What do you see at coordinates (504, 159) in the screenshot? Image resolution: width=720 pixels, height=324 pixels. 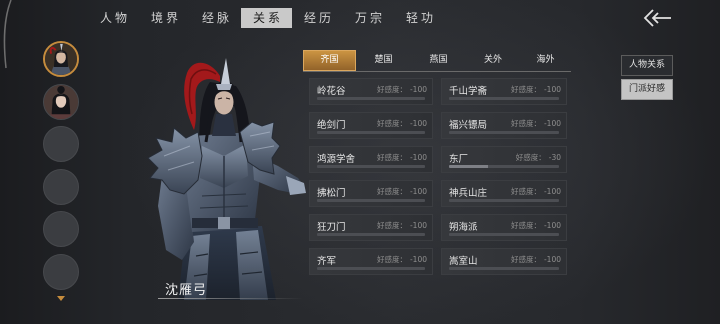 I see `faction-card: 东厂 好感度： -30` at bounding box center [504, 159].